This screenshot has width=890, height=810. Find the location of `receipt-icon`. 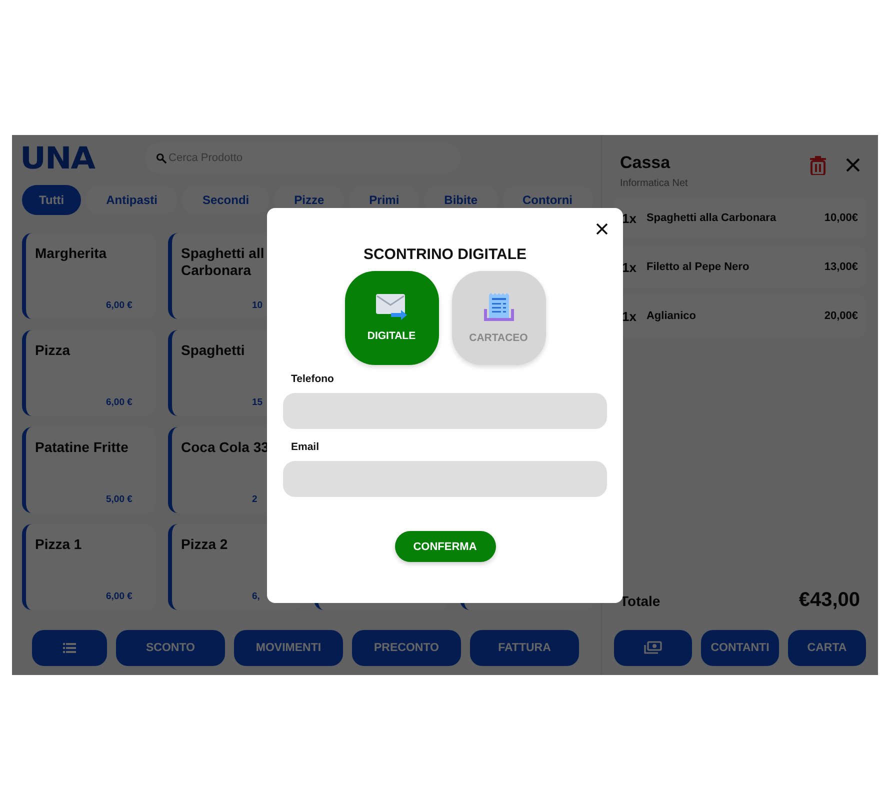

receipt-icon is located at coordinates (499, 307).